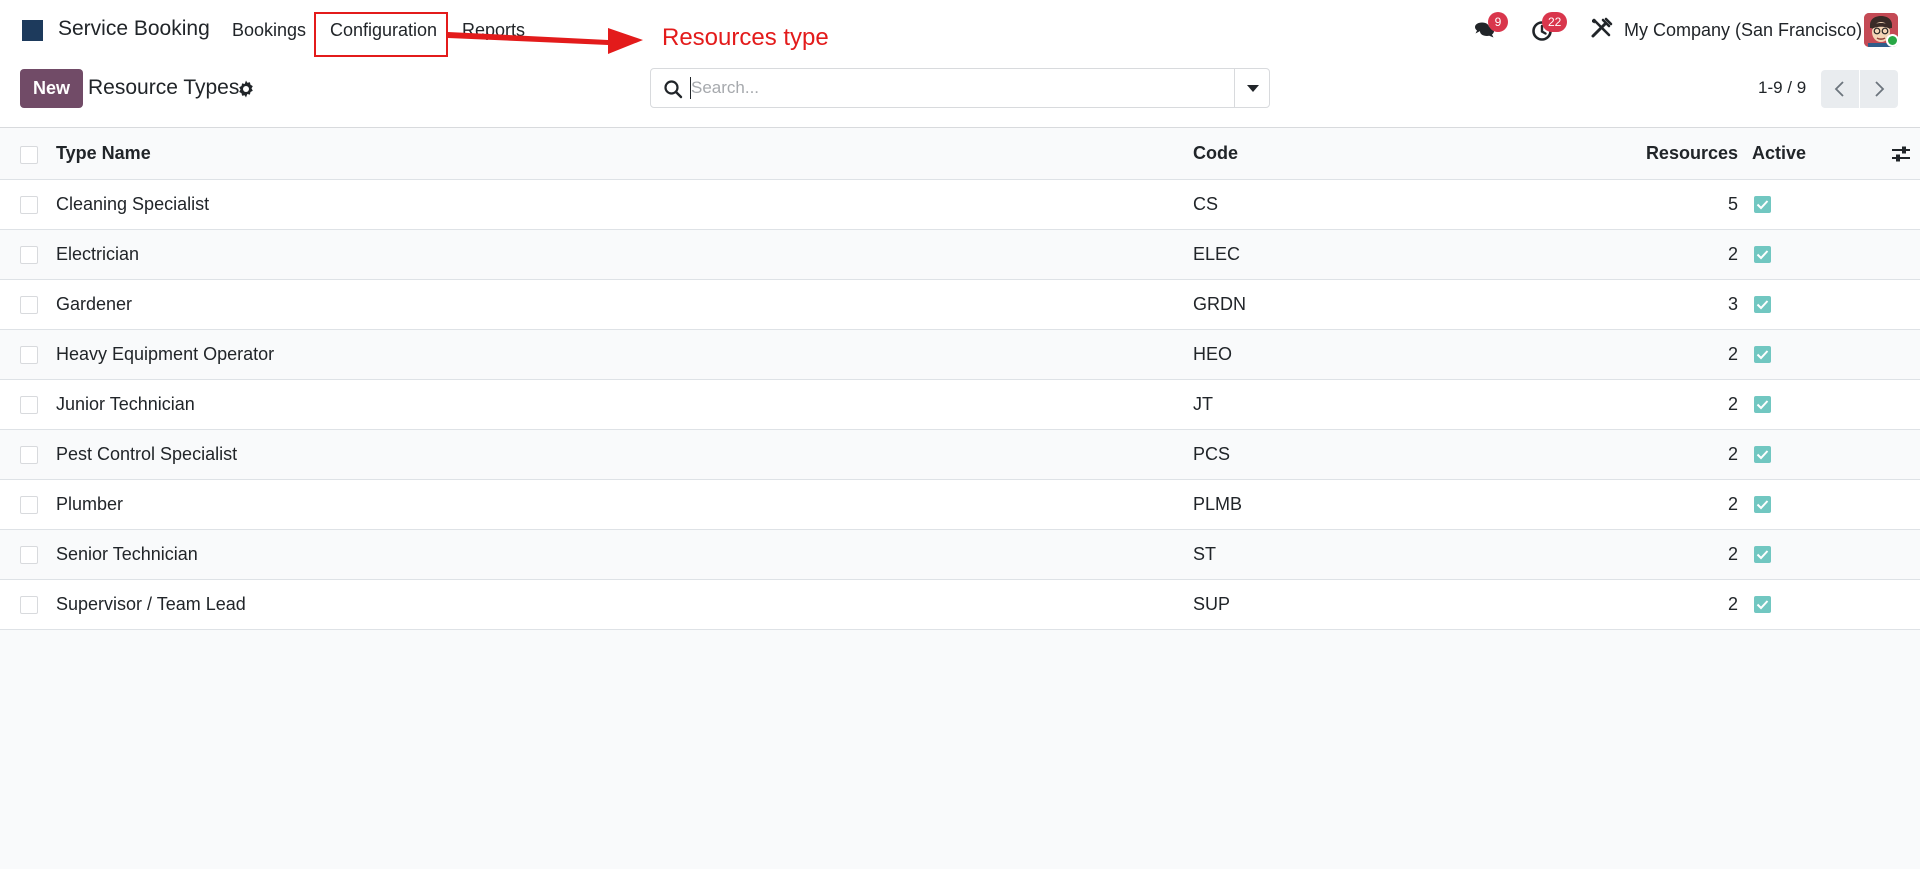 The width and height of the screenshot is (1920, 869). Describe the element at coordinates (1418, 504) in the screenshot. I see `cell-code: PLMB` at that location.